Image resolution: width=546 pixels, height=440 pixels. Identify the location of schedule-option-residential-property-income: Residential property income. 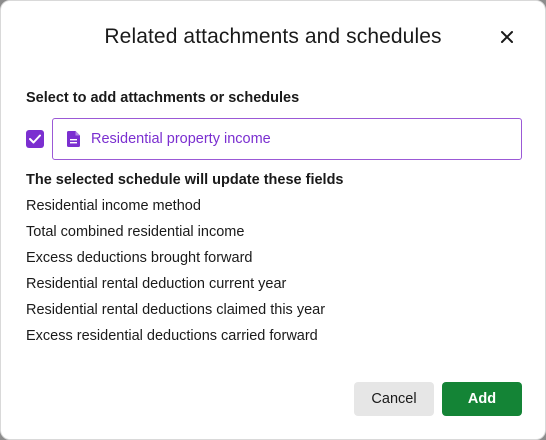
(287, 139).